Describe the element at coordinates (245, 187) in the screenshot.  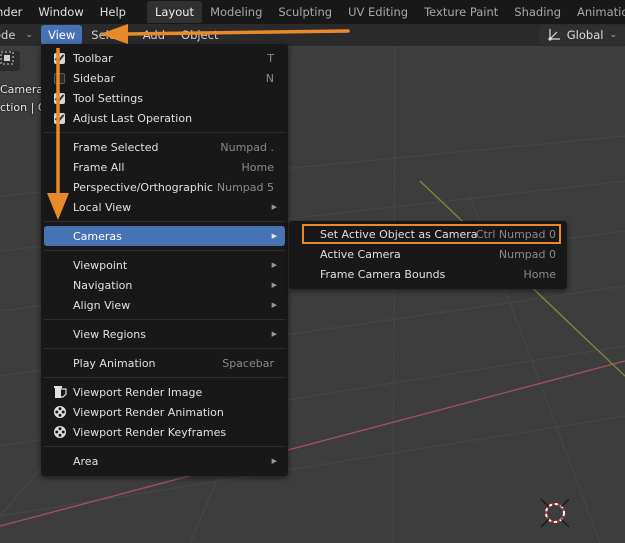
I see `menu-item-shortcut: Numpad 5` at that location.